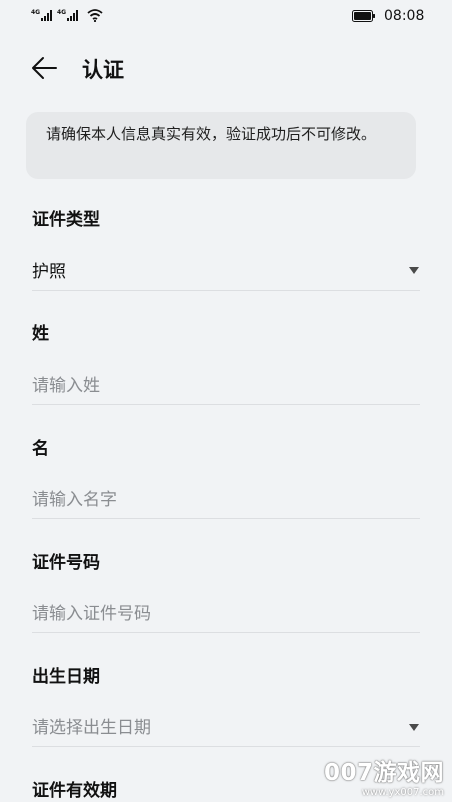 Image resolution: width=452 pixels, height=802 pixels. I want to click on signal-bars-1-icon, so click(46, 15).